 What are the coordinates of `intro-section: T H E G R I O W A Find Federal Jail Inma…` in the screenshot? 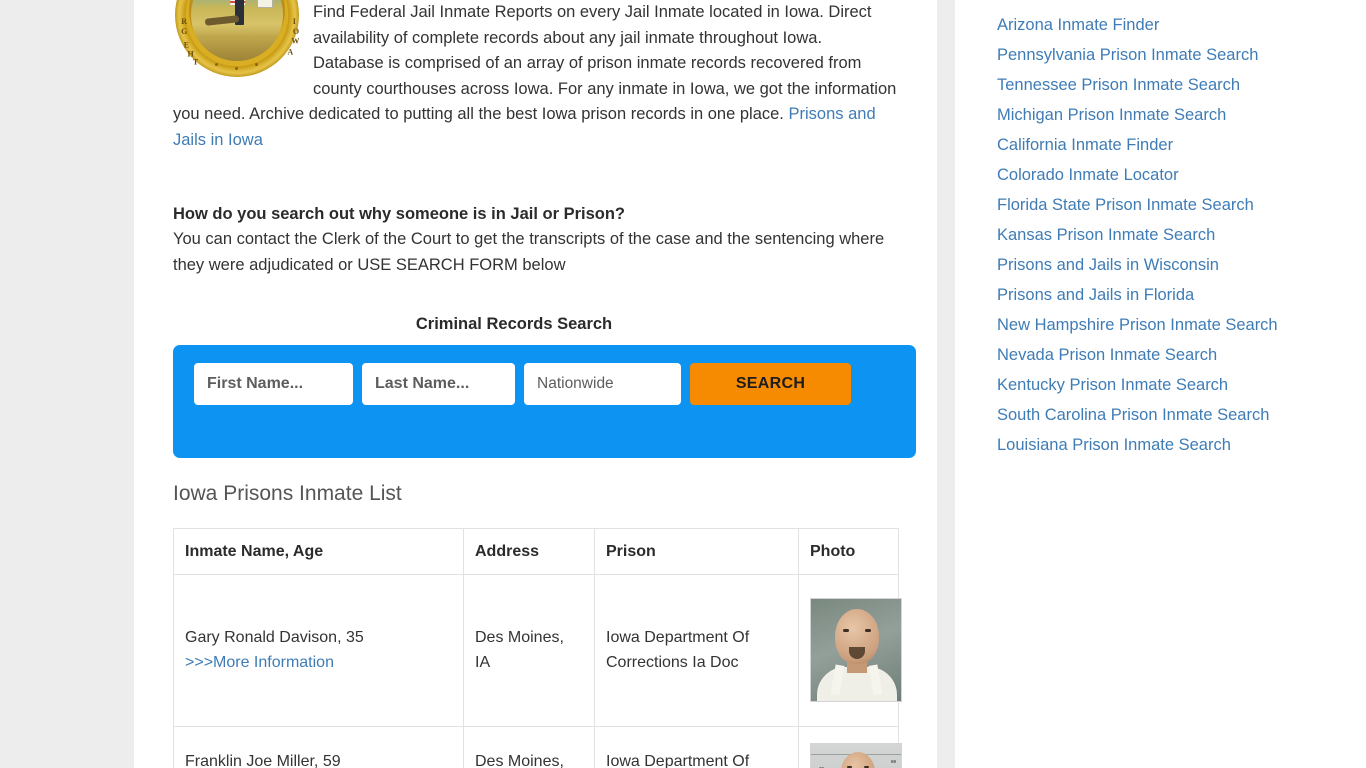 It's located at (537, 77).